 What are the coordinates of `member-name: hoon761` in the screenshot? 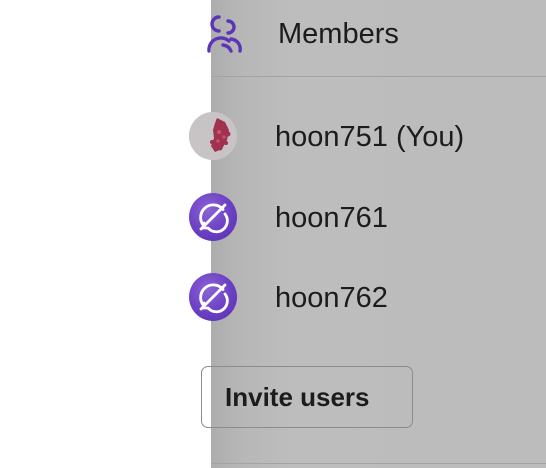 It's located at (331, 218).